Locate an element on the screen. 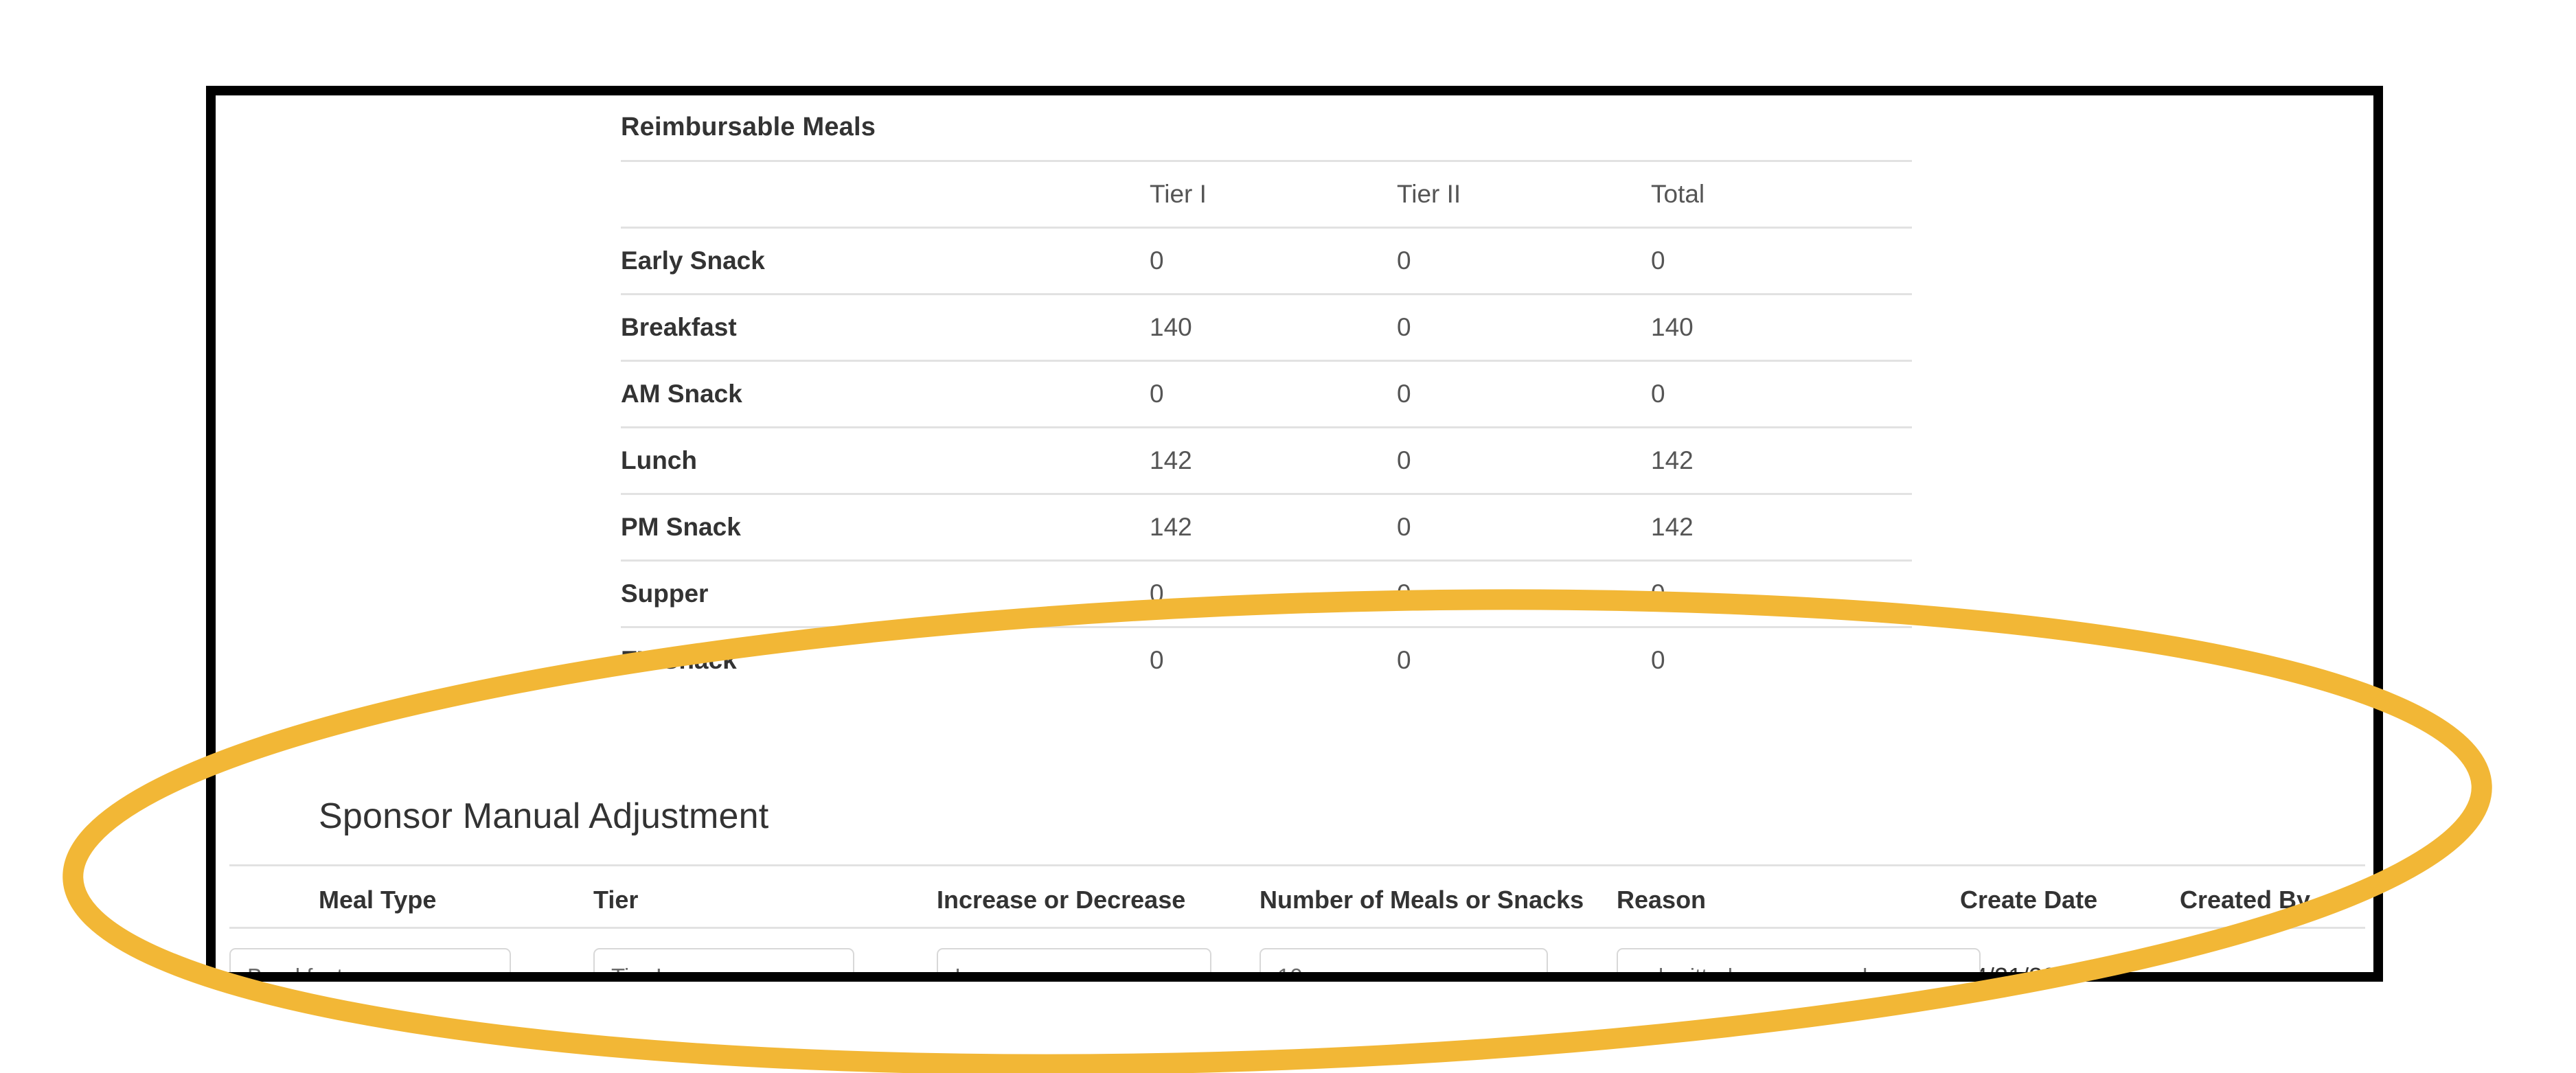  cell-tier: Tier I is located at coordinates (765, 955).